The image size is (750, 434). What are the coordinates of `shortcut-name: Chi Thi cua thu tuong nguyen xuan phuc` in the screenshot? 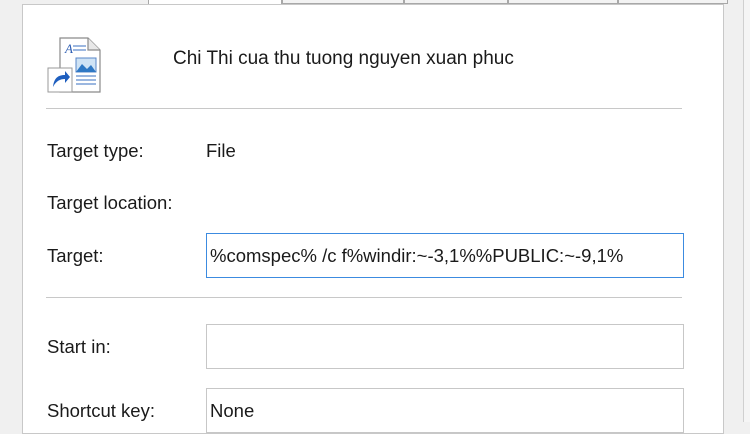 It's located at (343, 58).